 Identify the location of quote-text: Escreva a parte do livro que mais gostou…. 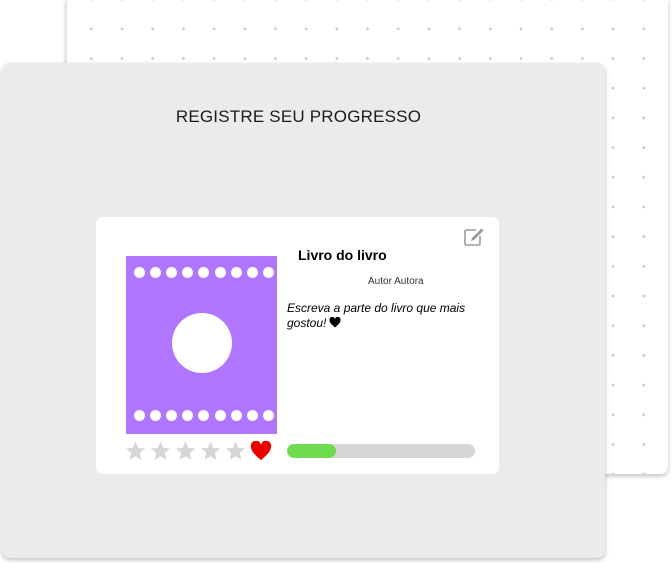
(376, 315).